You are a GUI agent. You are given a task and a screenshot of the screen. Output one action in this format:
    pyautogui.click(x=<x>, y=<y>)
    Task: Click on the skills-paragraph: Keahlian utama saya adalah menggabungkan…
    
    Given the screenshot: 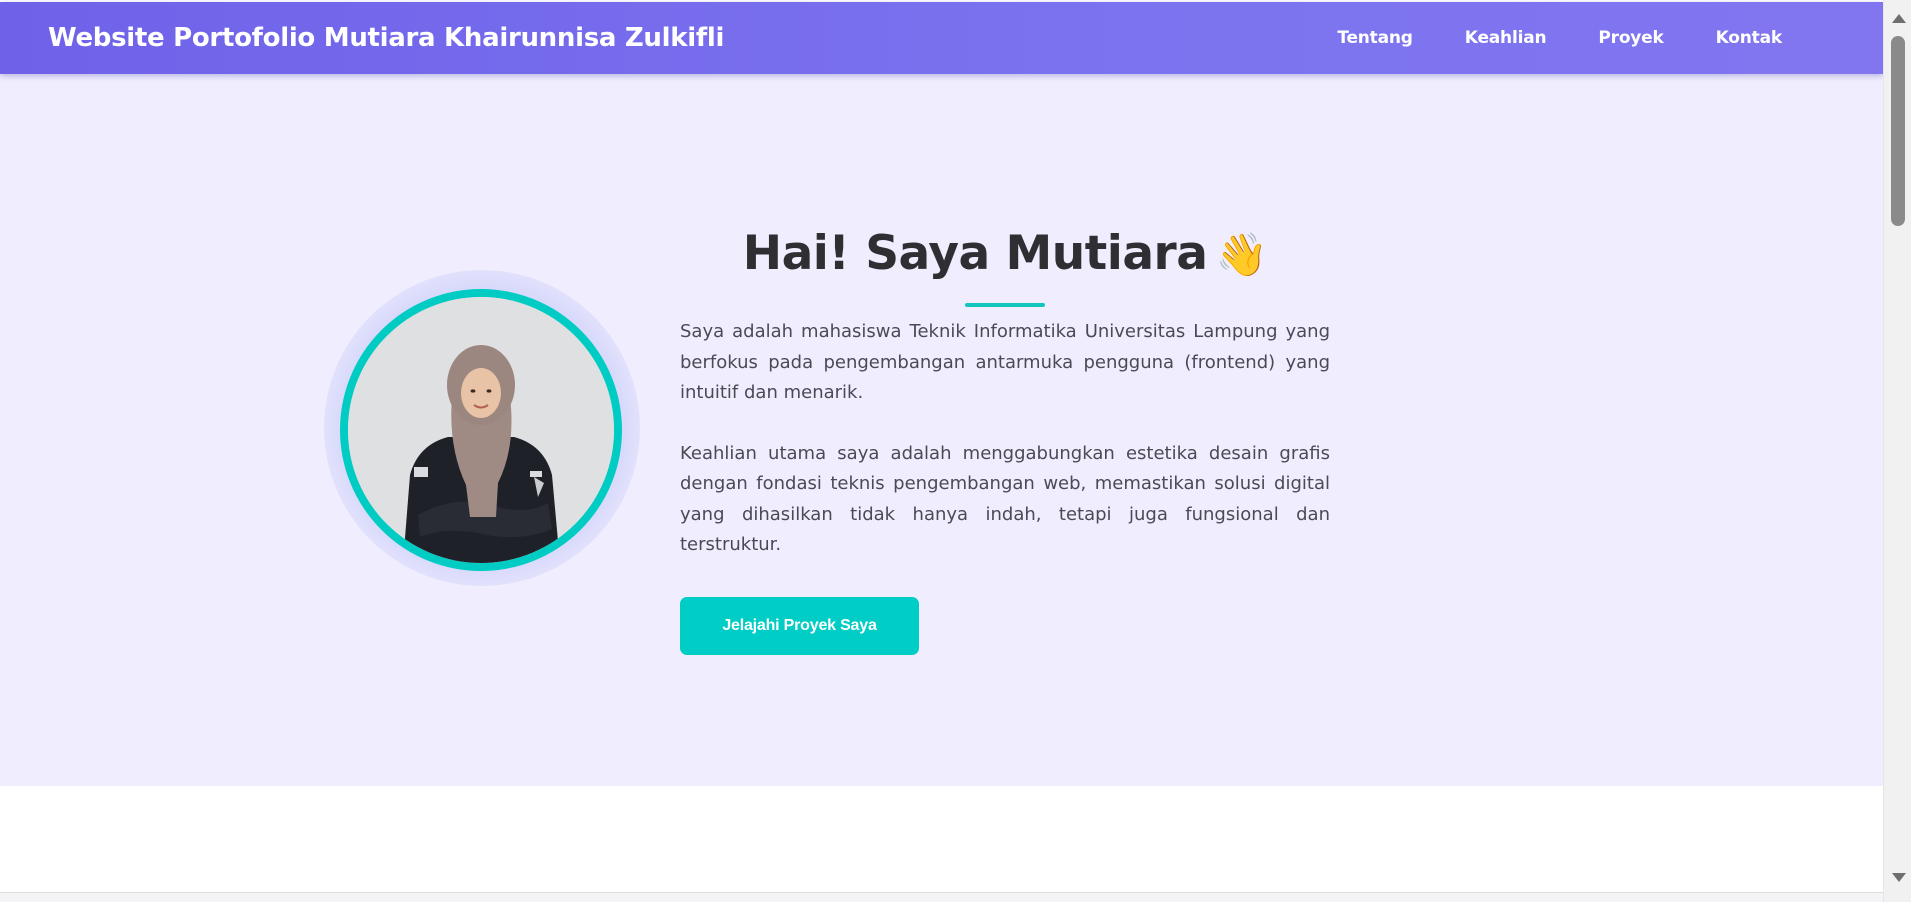 What is the action you would take?
    pyautogui.click(x=1005, y=499)
    